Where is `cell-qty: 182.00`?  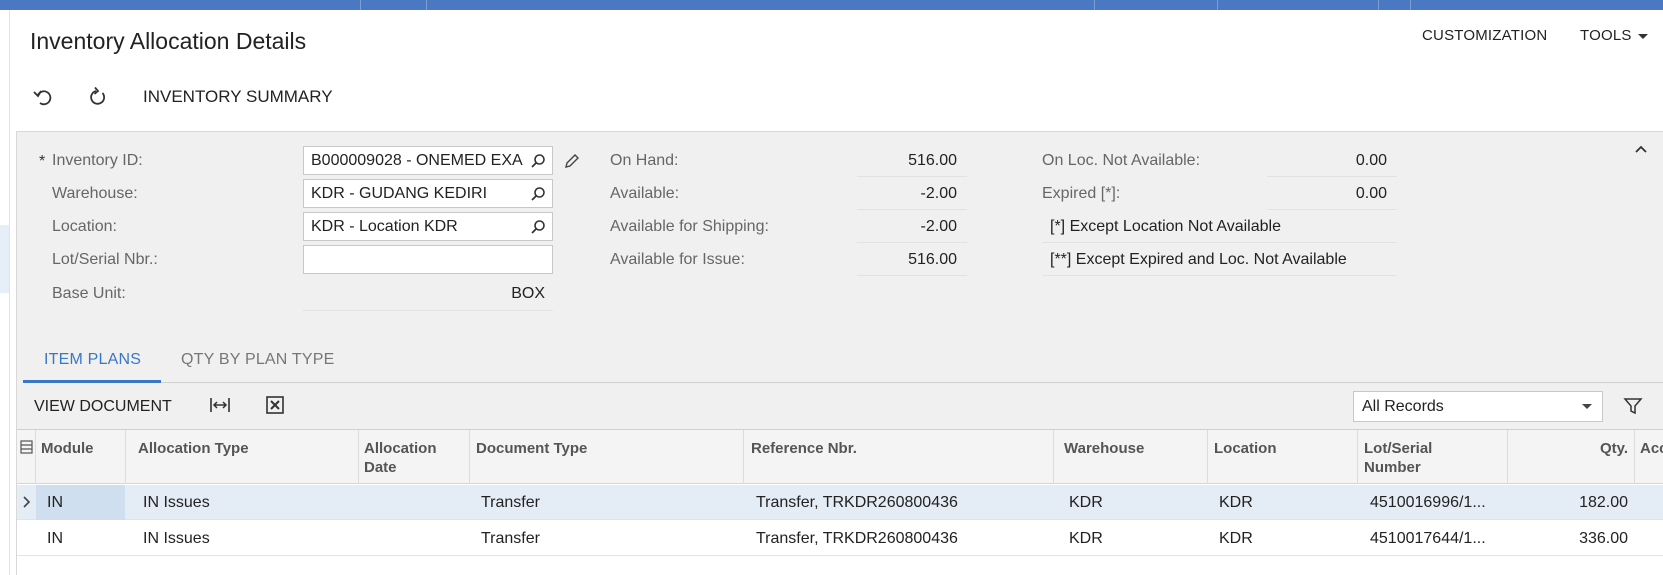 cell-qty: 182.00 is located at coordinates (1603, 502).